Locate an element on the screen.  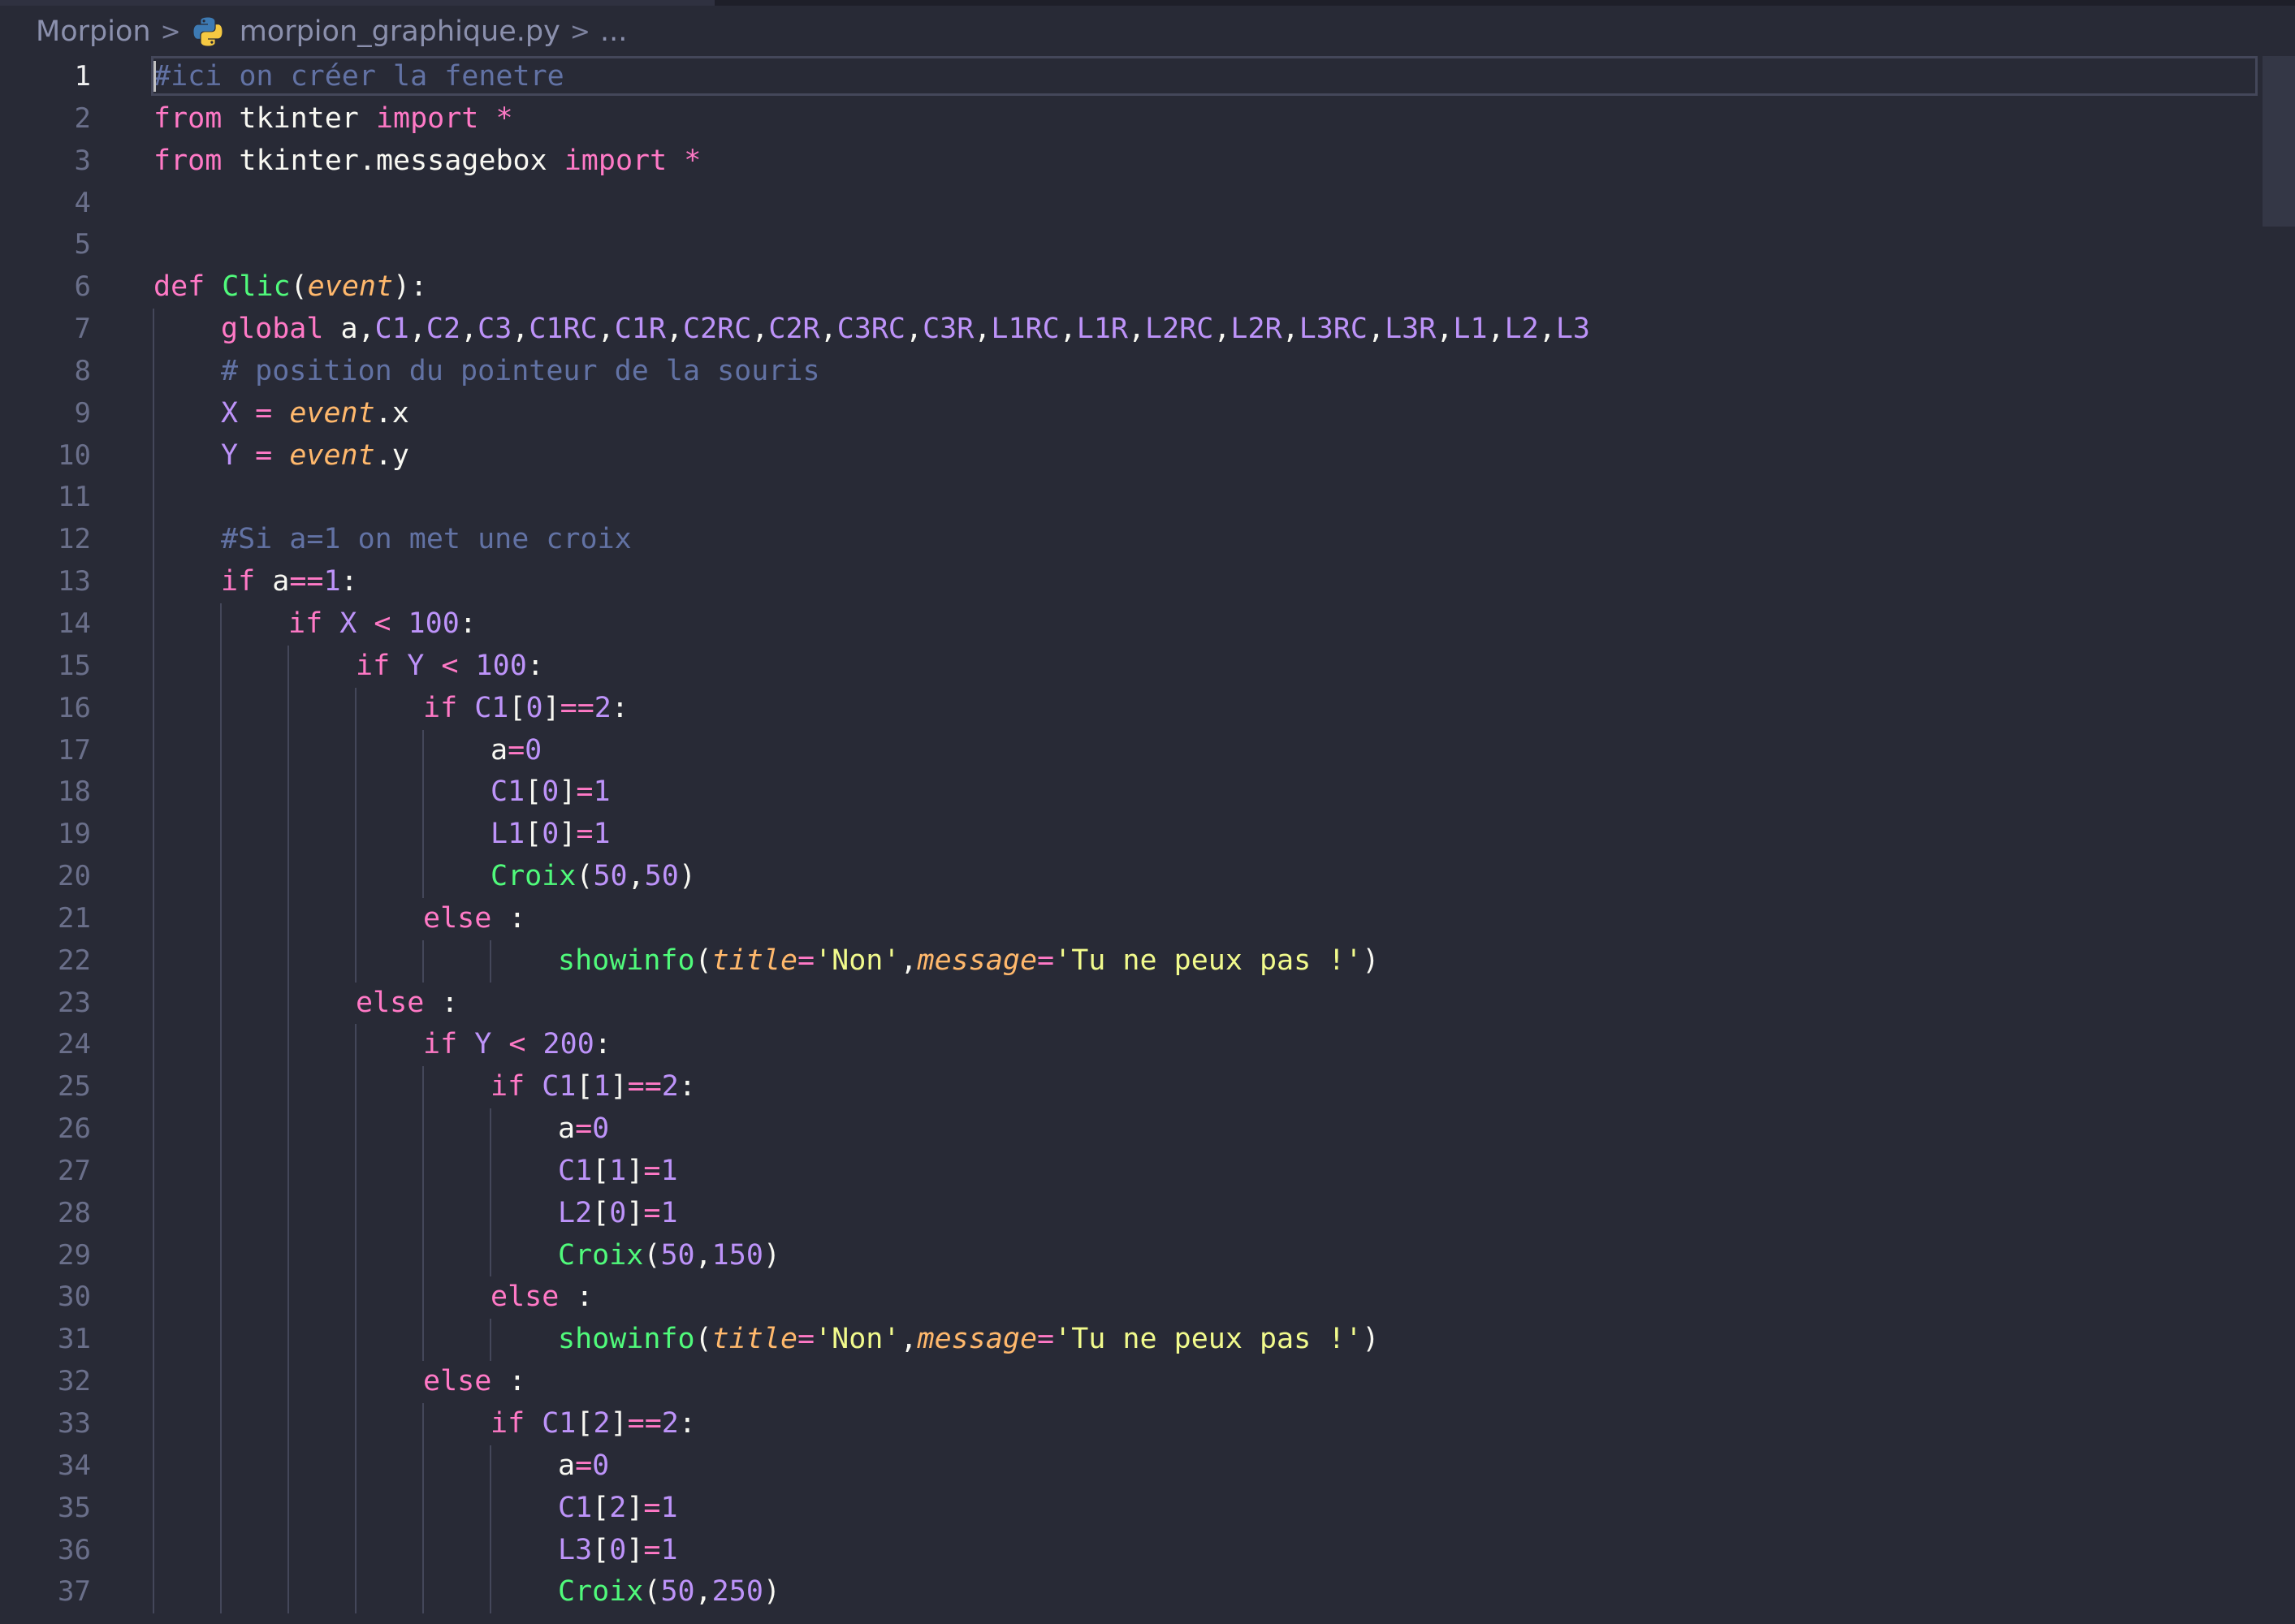
code-token: < is located at coordinates (450, 666).